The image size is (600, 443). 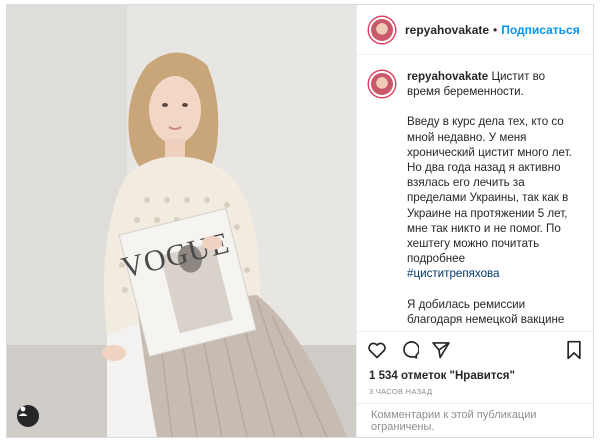 I want to click on post-header: repyahovakate • Подписаться, so click(x=475, y=30).